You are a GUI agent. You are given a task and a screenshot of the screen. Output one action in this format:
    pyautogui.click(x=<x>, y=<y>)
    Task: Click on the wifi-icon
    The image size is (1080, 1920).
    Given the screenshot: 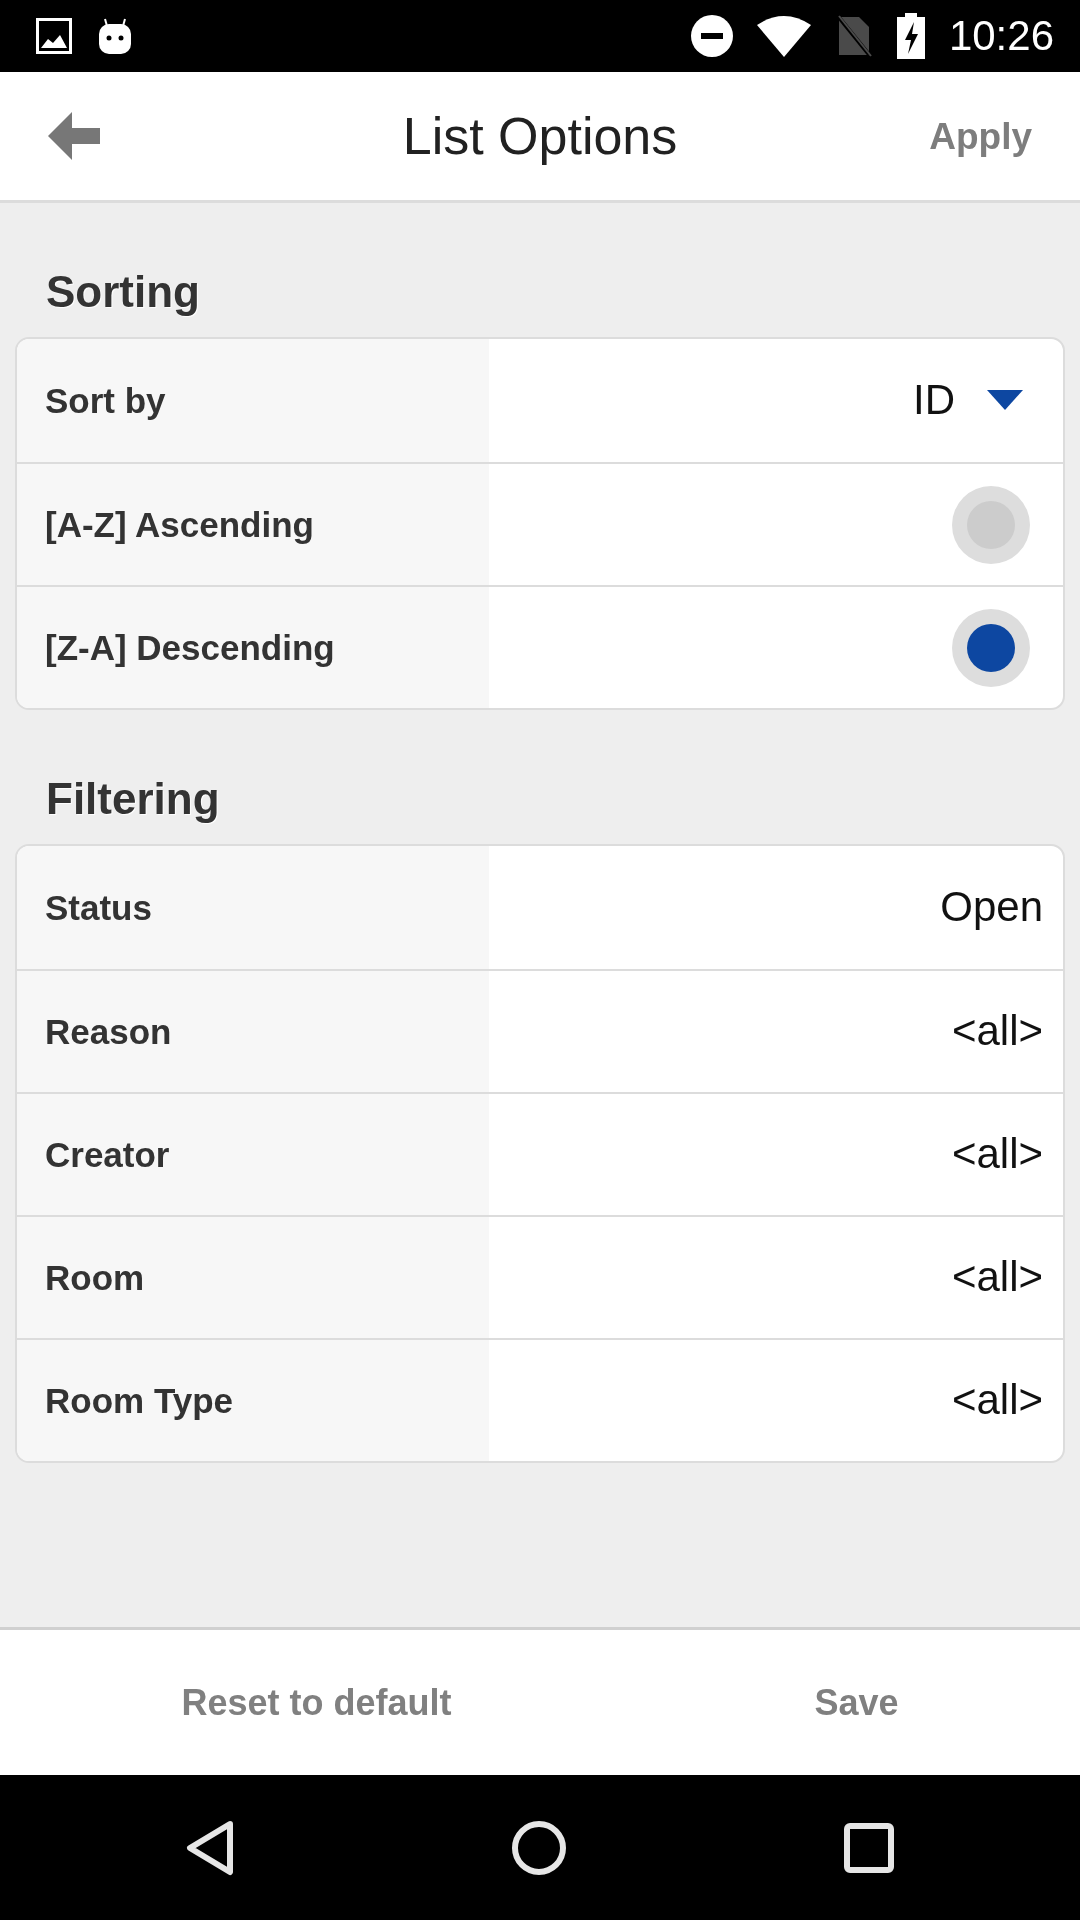 What is the action you would take?
    pyautogui.click(x=783, y=36)
    